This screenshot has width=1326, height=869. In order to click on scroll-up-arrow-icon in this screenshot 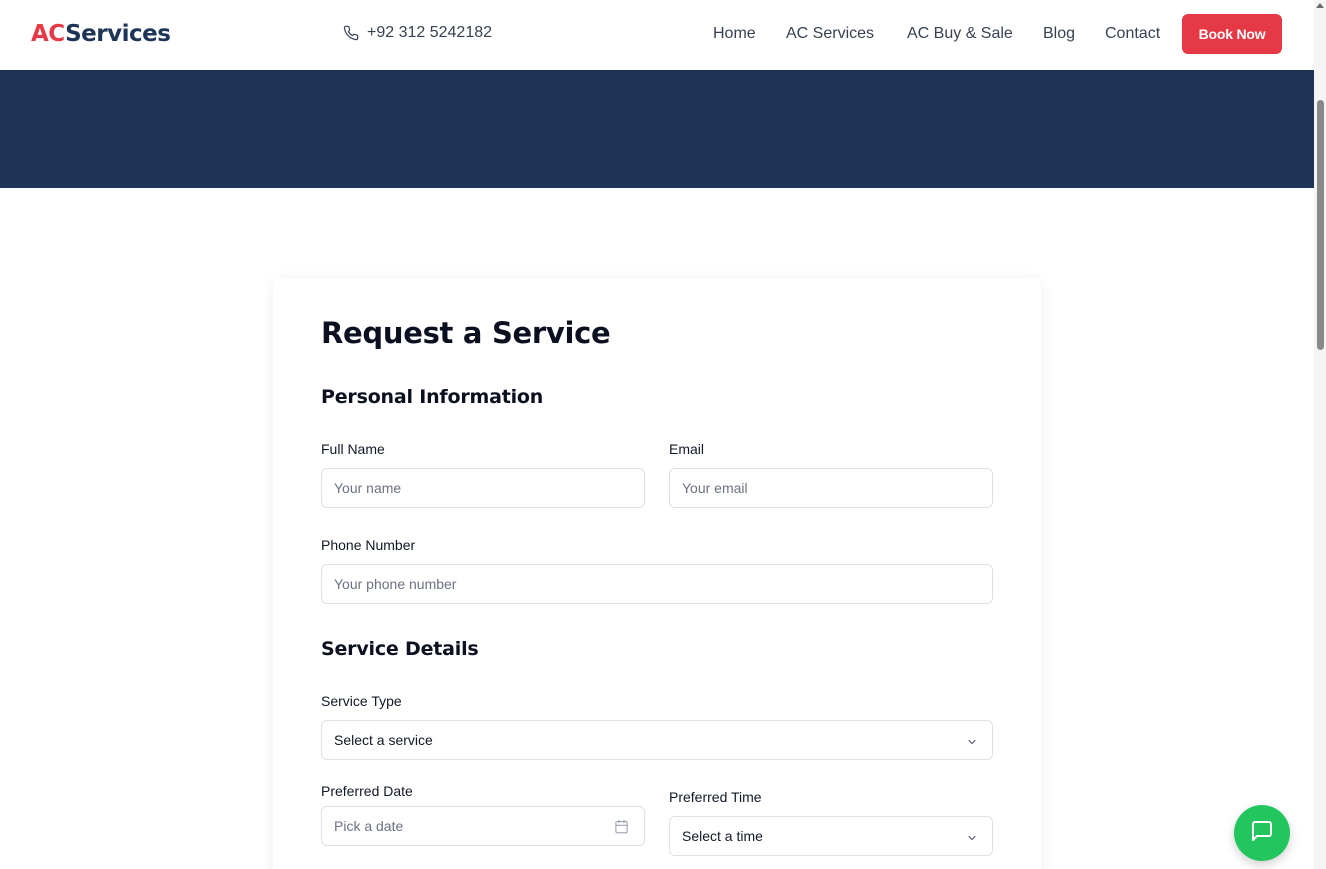, I will do `click(1320, 5)`.